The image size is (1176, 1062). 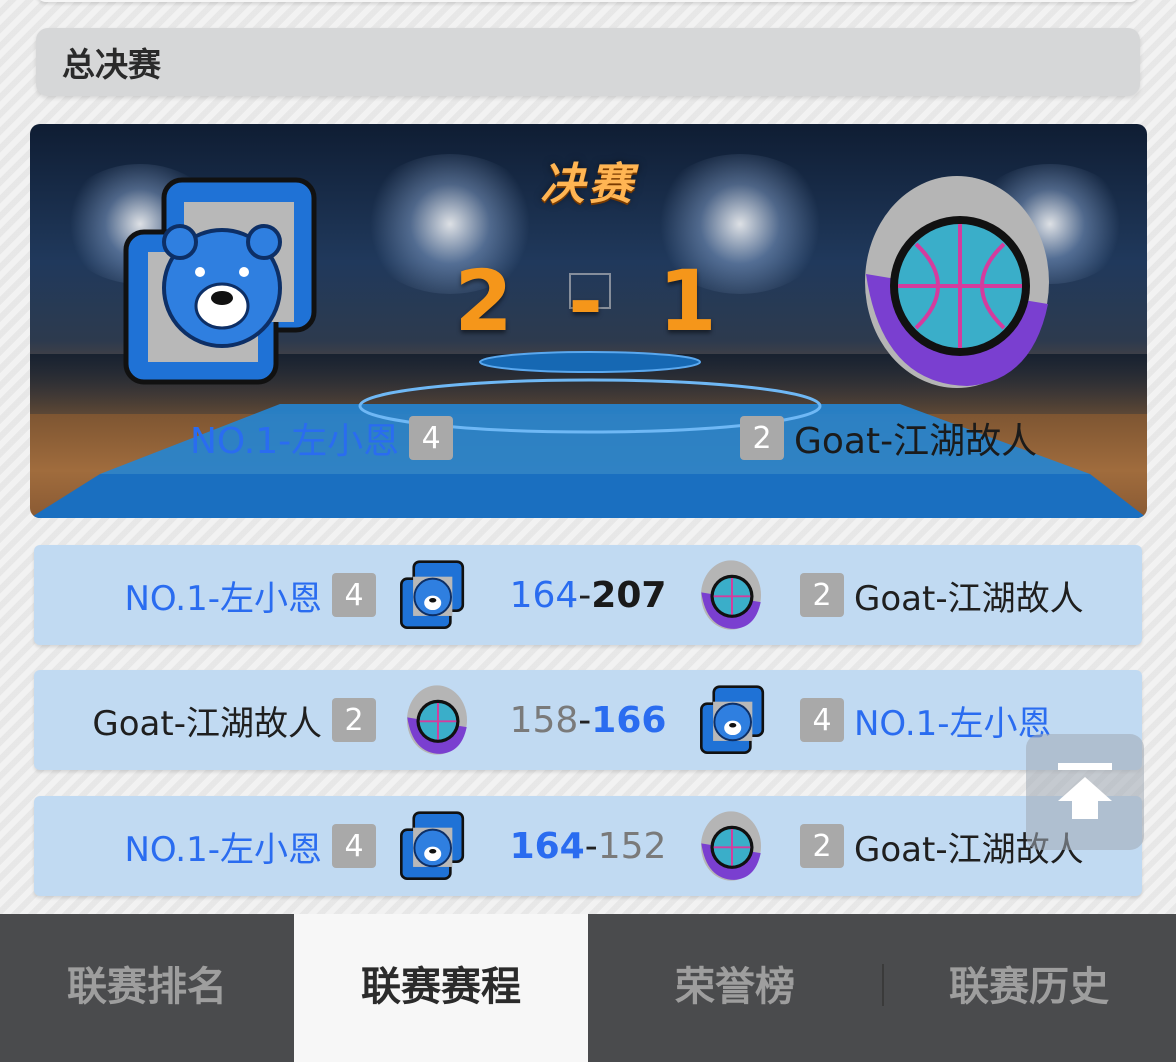 I want to click on match-score: 164-207, so click(x=588, y=595).